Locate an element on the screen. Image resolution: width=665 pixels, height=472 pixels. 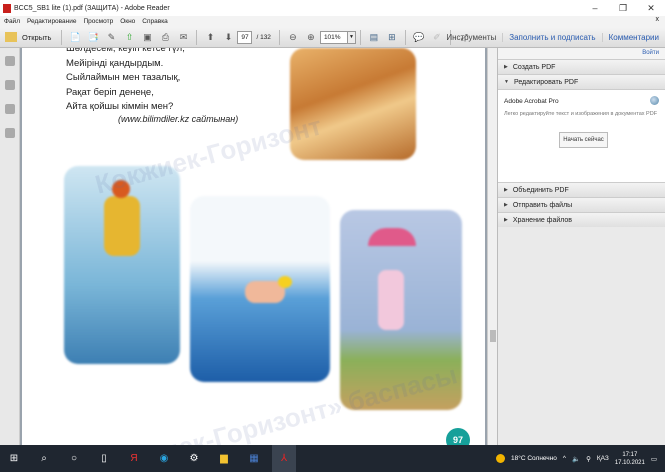
upload-icon: ⇧ is located at coordinates (129, 37).